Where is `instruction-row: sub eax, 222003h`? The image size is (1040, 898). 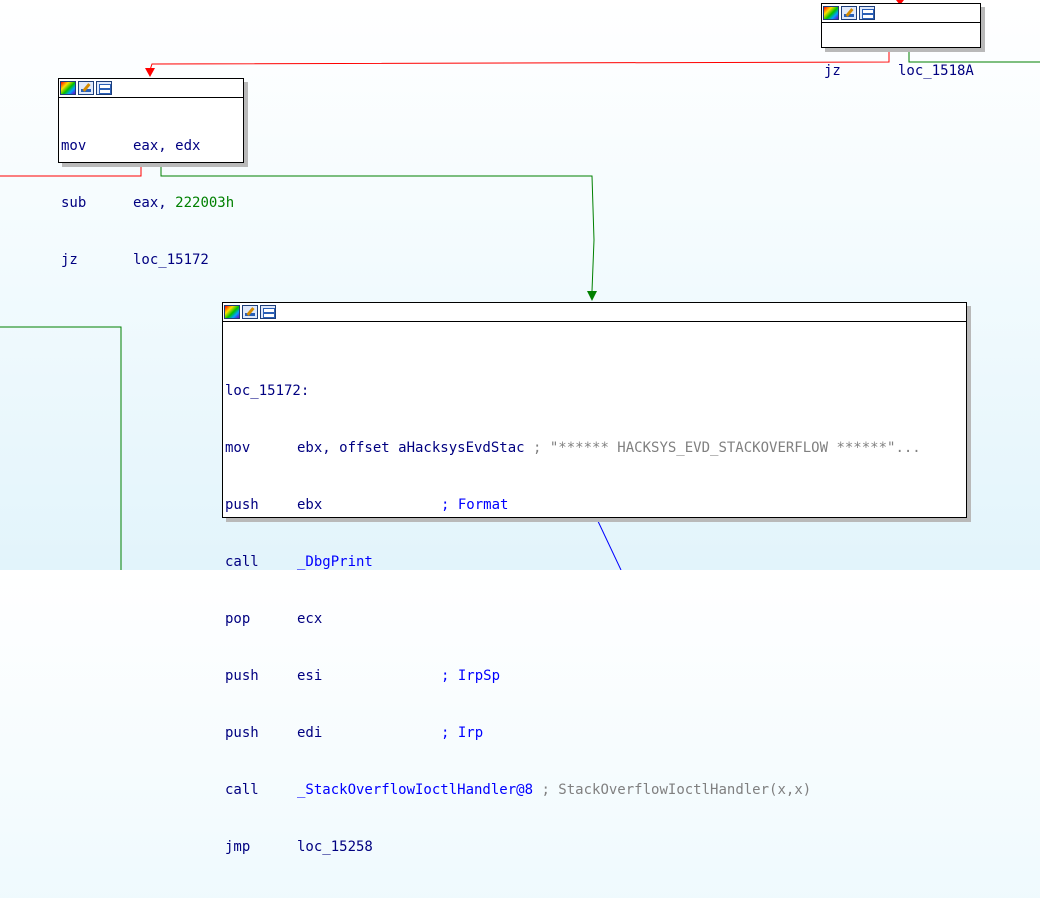 instruction-row: sub eax, 222003h is located at coordinates (151, 203).